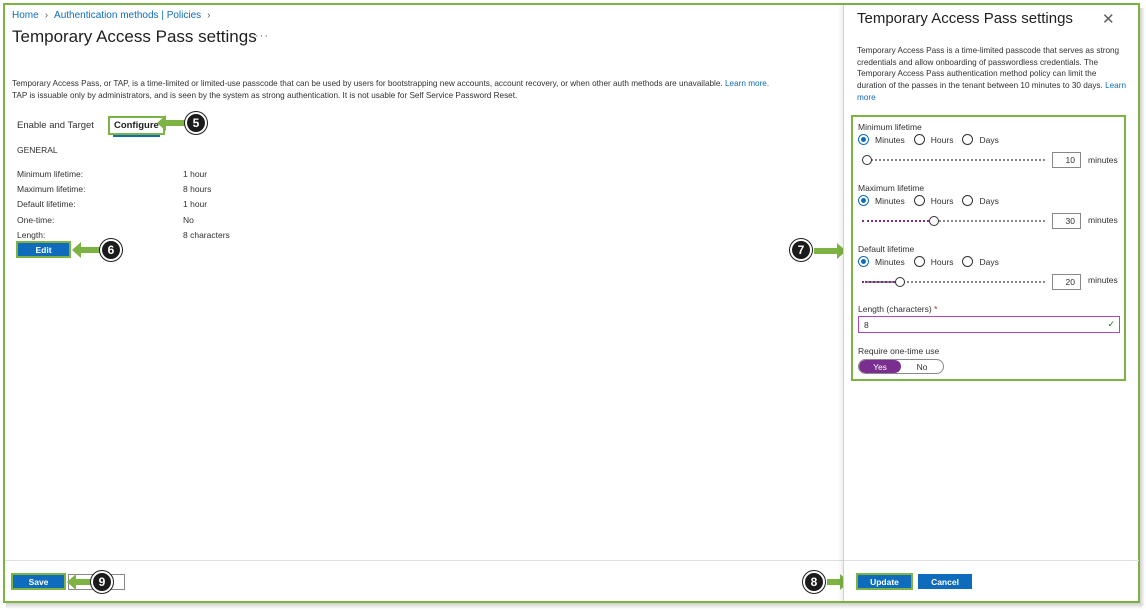  I want to click on property-label: Length:, so click(31, 234).